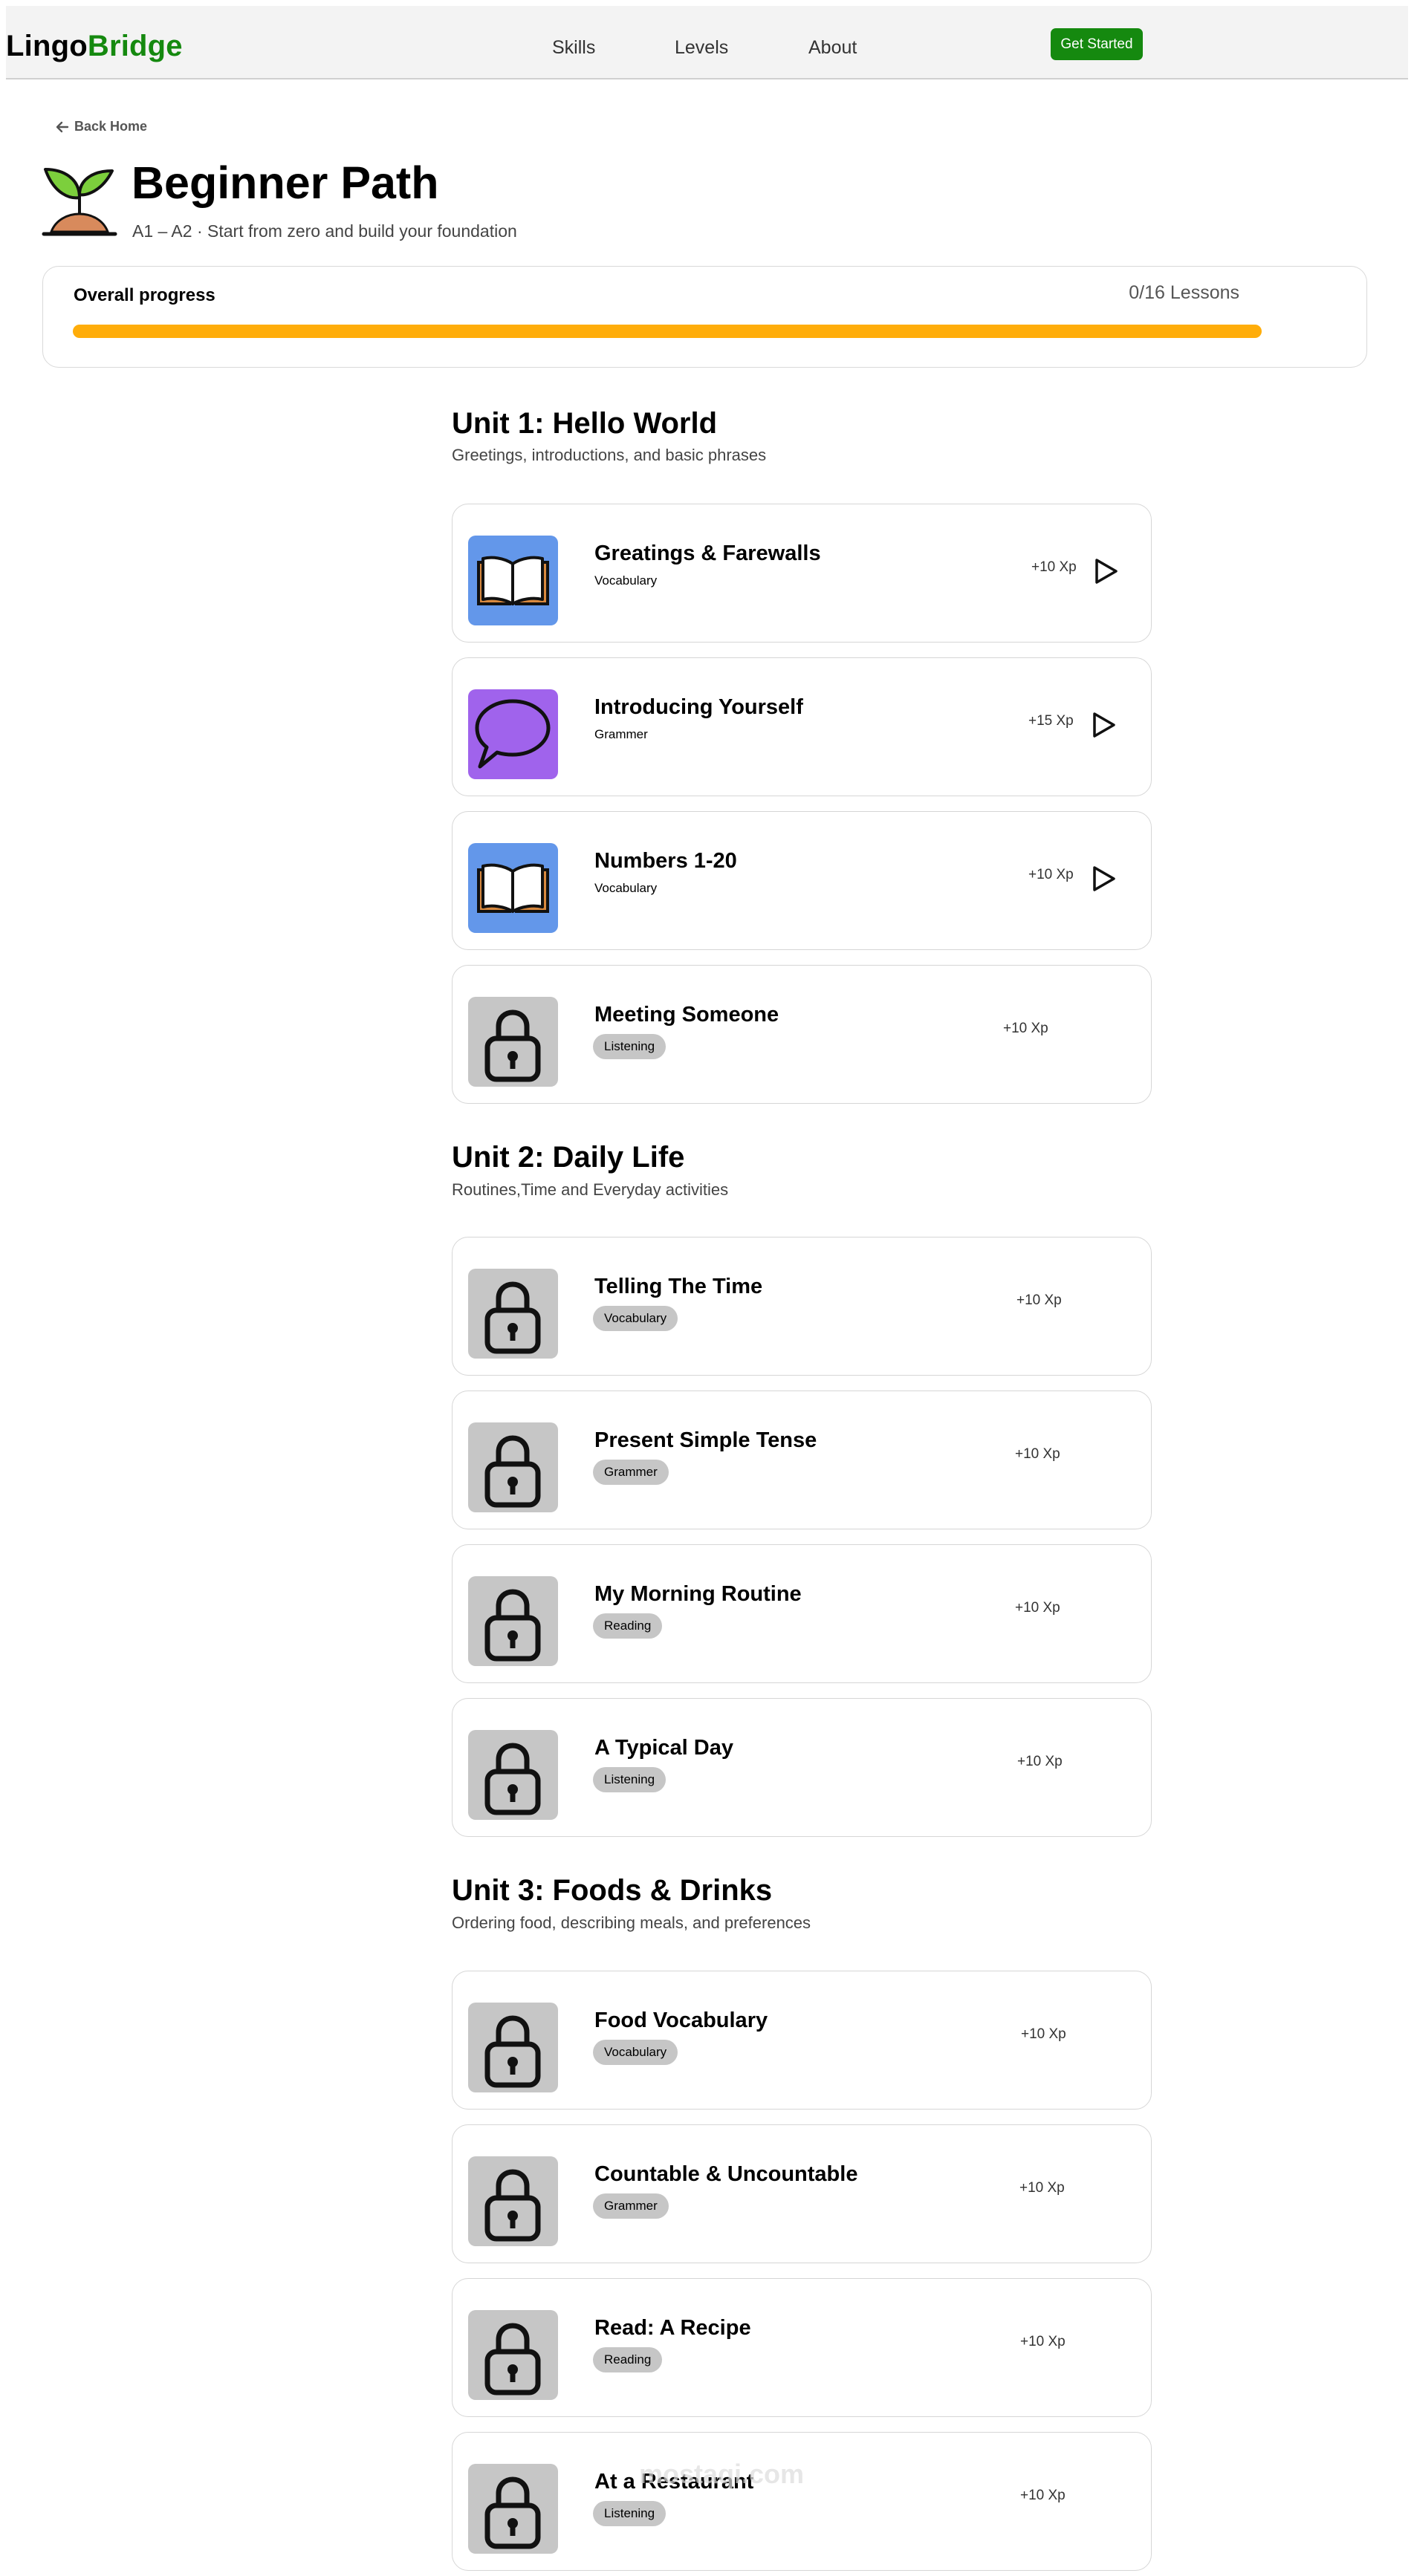 The width and height of the screenshot is (1414, 2576). What do you see at coordinates (1097, 44) in the screenshot?
I see `get-started-button: Get Started` at bounding box center [1097, 44].